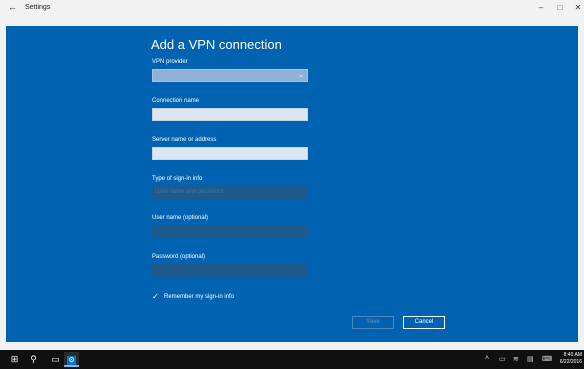 The width and height of the screenshot is (584, 369). Describe the element at coordinates (530, 359) in the screenshot. I see `volume-icon: ▤` at that location.